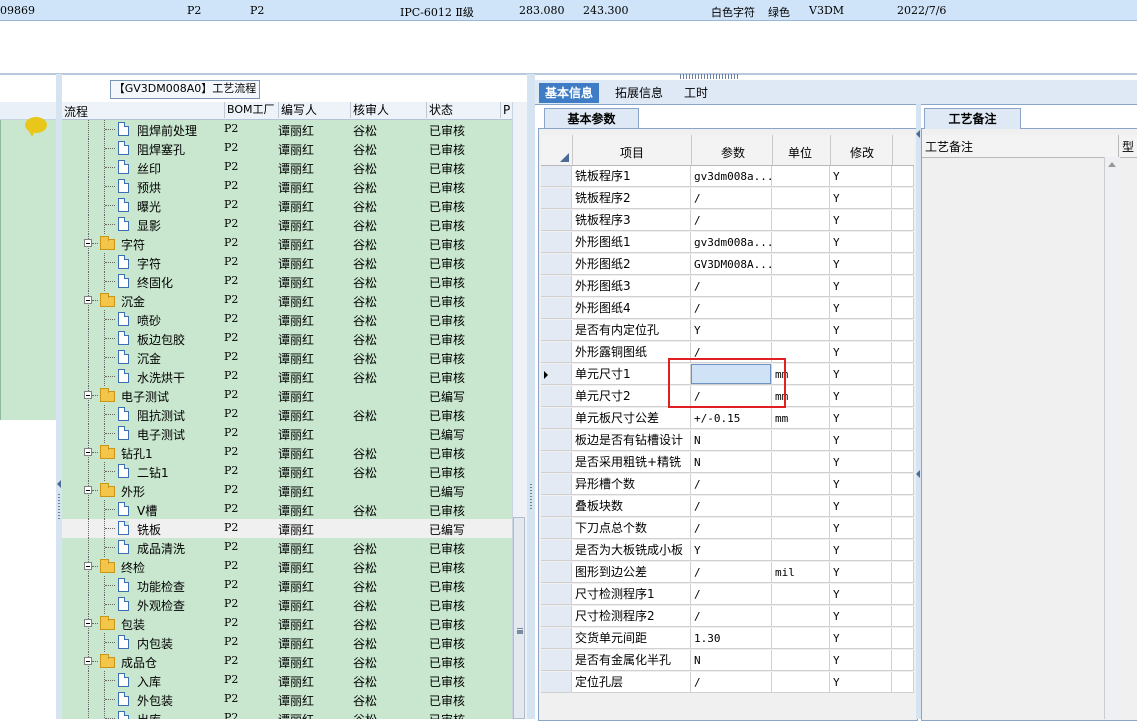 This screenshot has height=721, width=1137. What do you see at coordinates (287, 243) in the screenshot?
I see `tree-row: 字符 P2 谭丽红 谷松 已审核` at bounding box center [287, 243].